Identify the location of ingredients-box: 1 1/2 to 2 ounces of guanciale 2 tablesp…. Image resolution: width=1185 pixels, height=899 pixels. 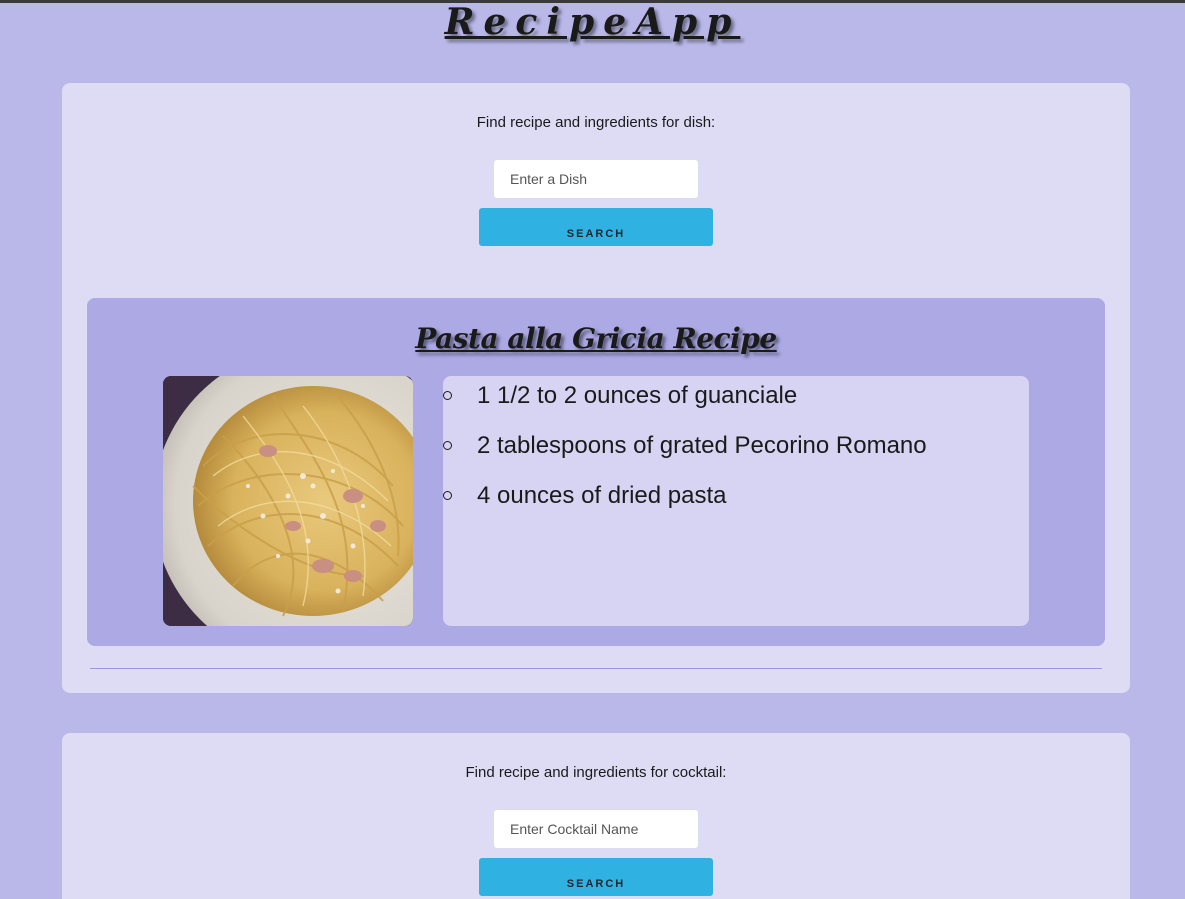
(736, 501).